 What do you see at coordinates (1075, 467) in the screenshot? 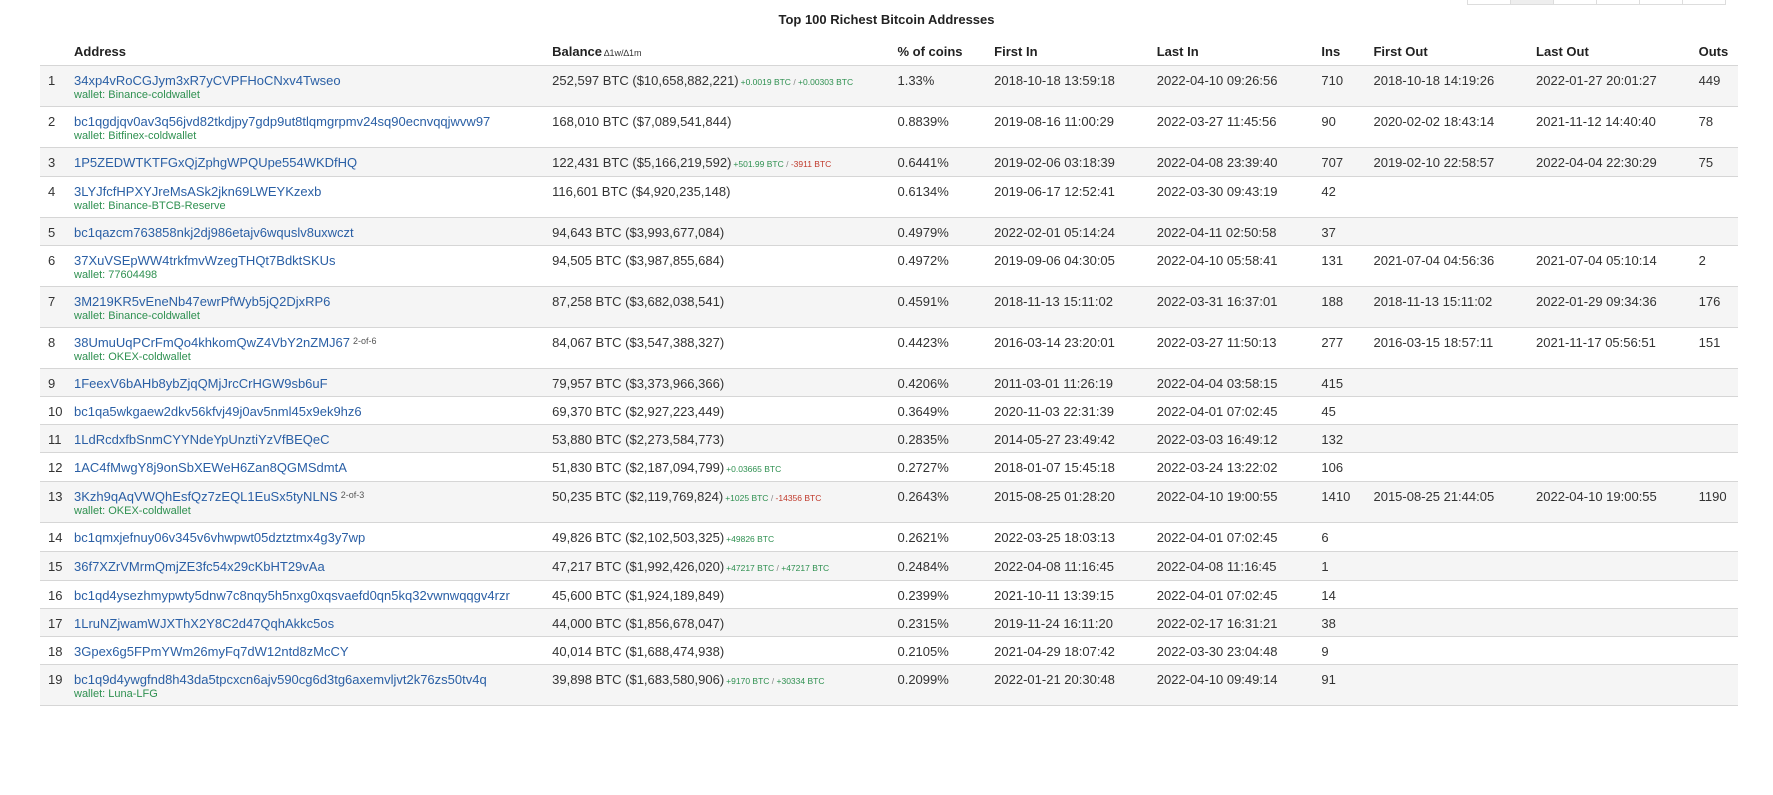
I see `first-in-cell: 2018-01-07 15:45:18` at bounding box center [1075, 467].